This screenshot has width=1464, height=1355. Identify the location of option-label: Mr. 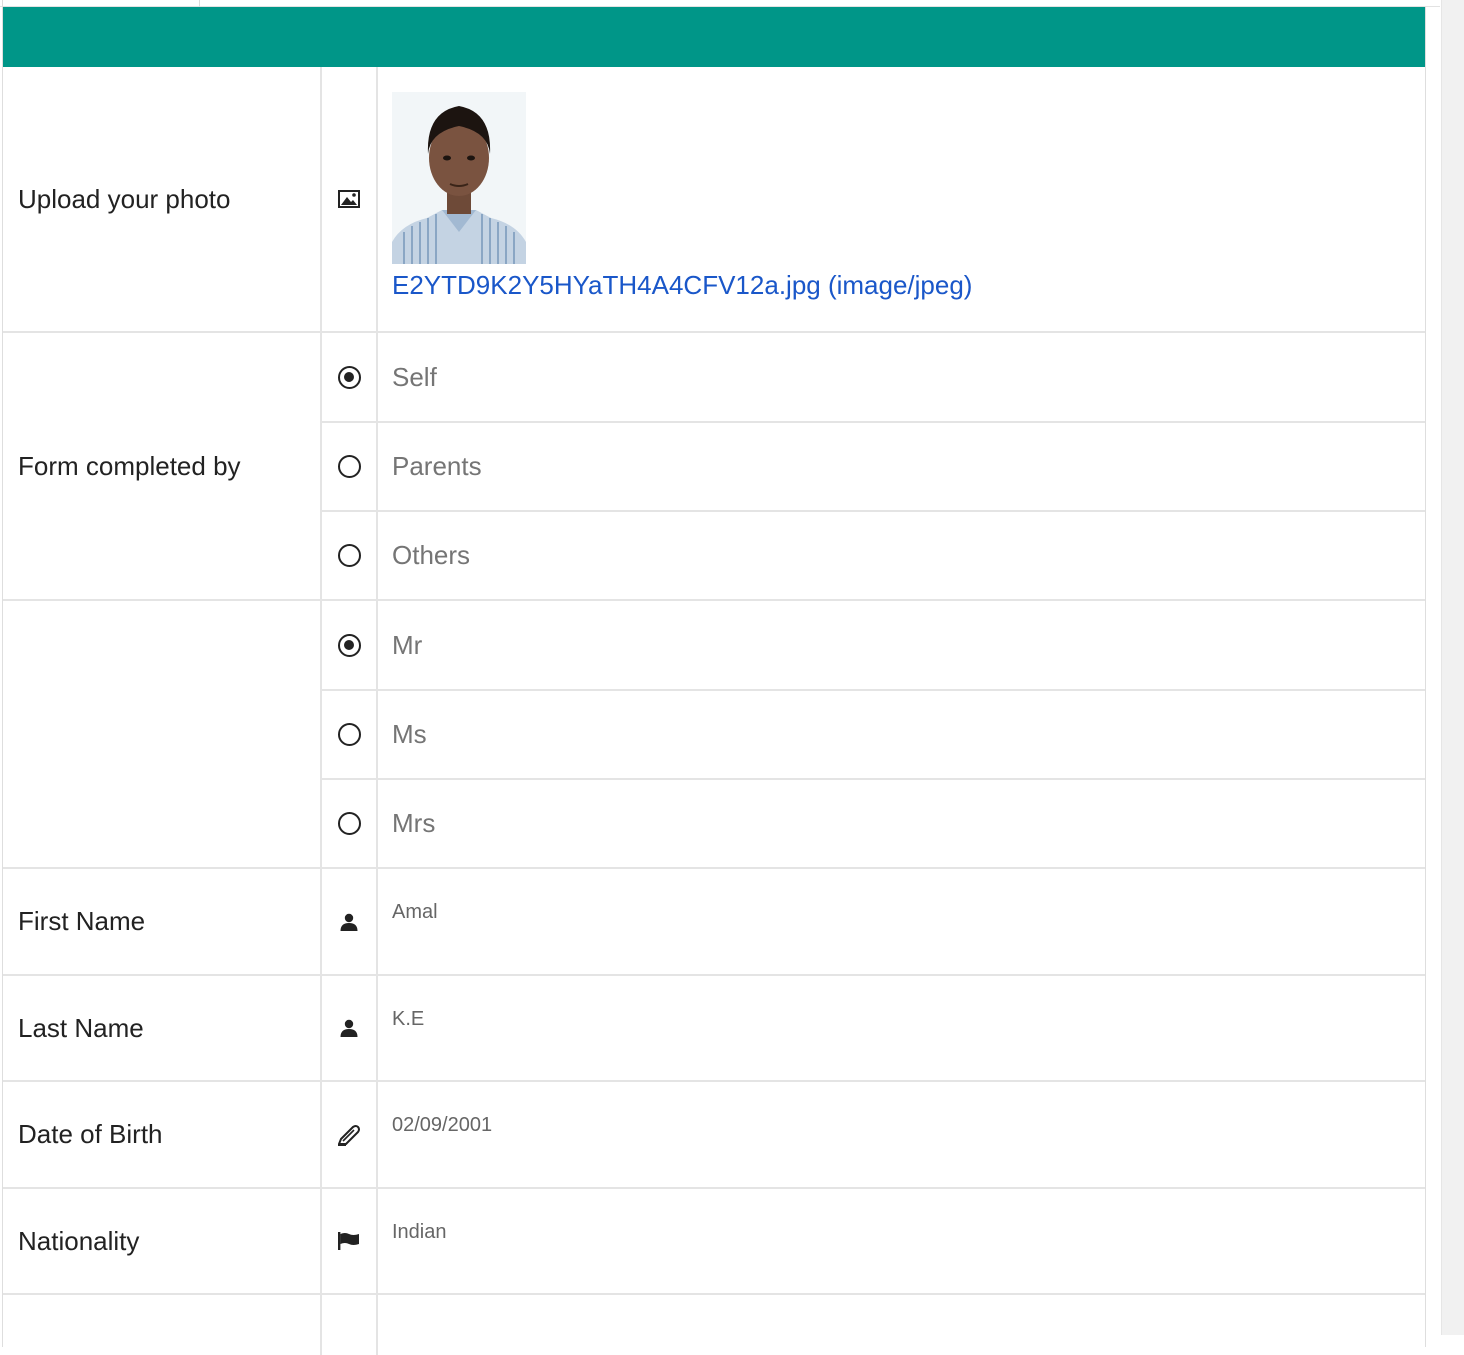
(407, 644).